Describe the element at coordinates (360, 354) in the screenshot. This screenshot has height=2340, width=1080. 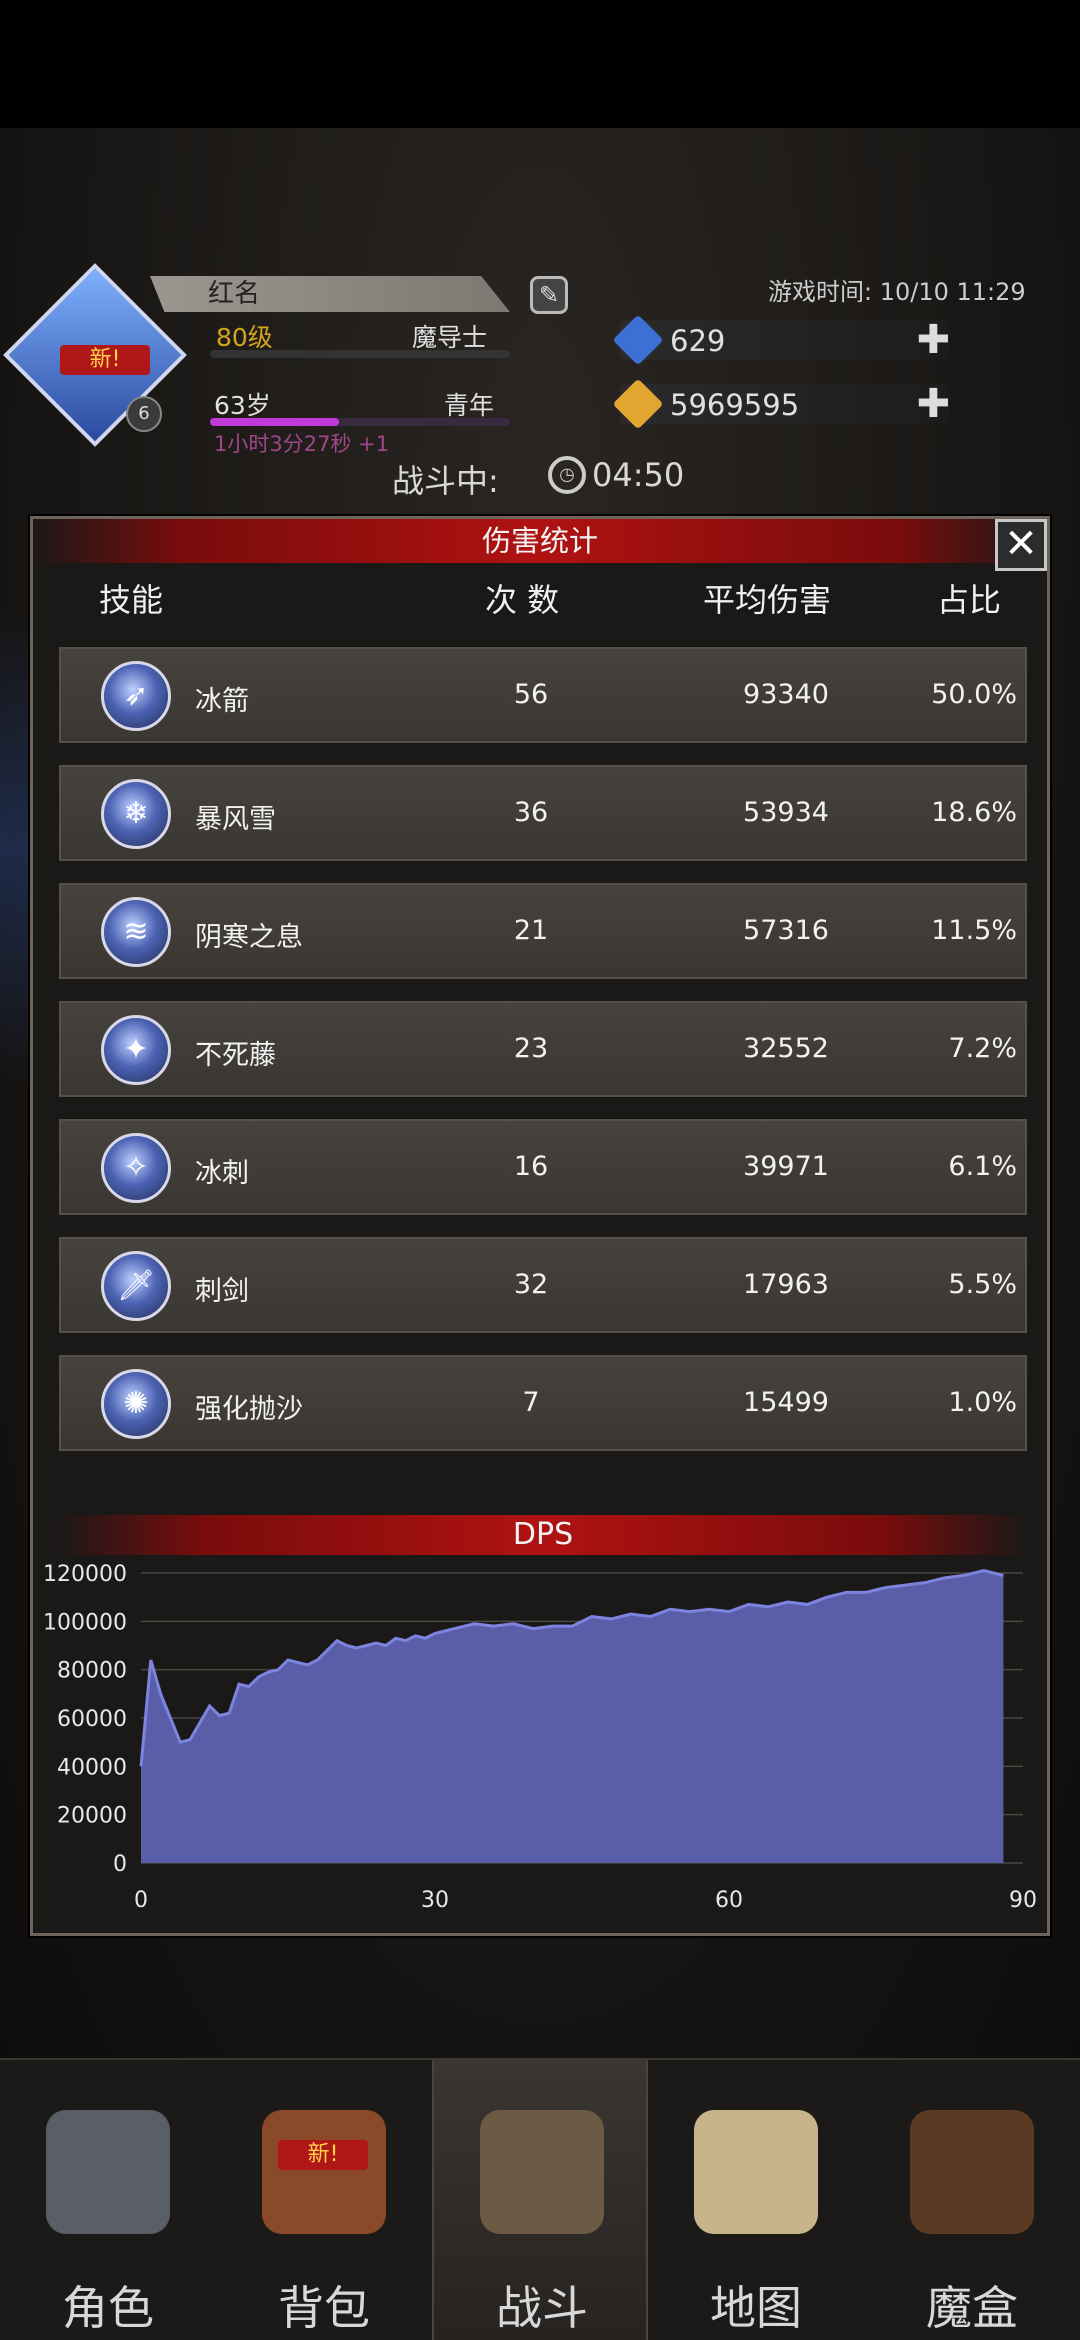
I see `exp-bar` at that location.